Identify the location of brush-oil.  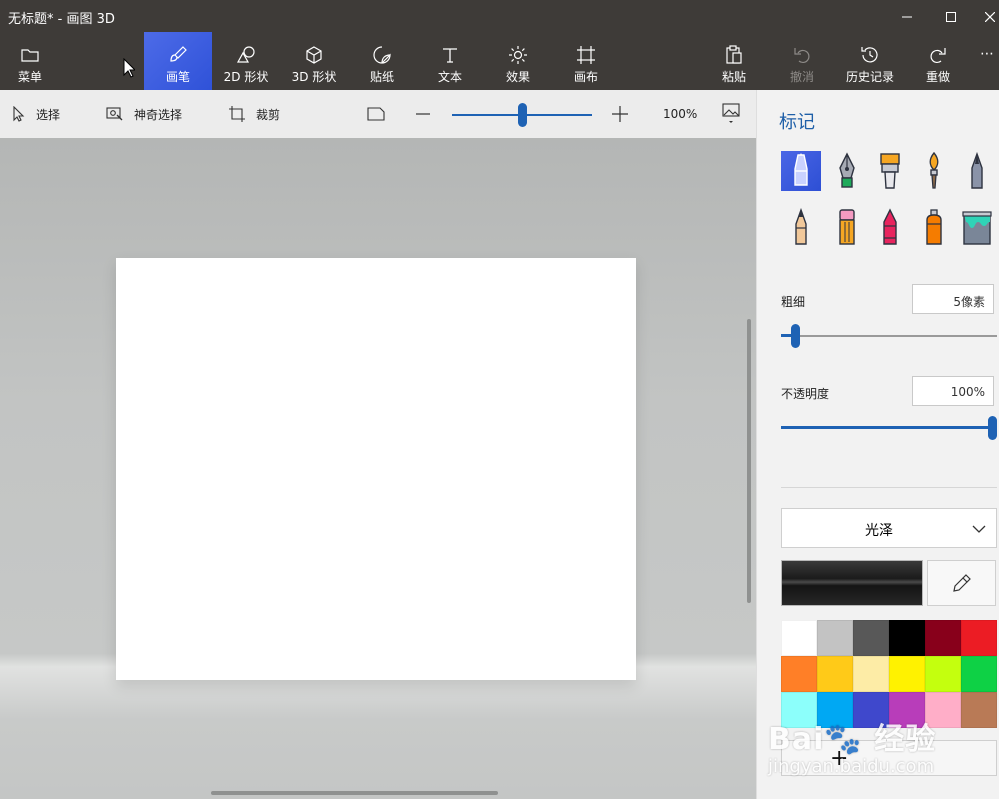
(890, 171).